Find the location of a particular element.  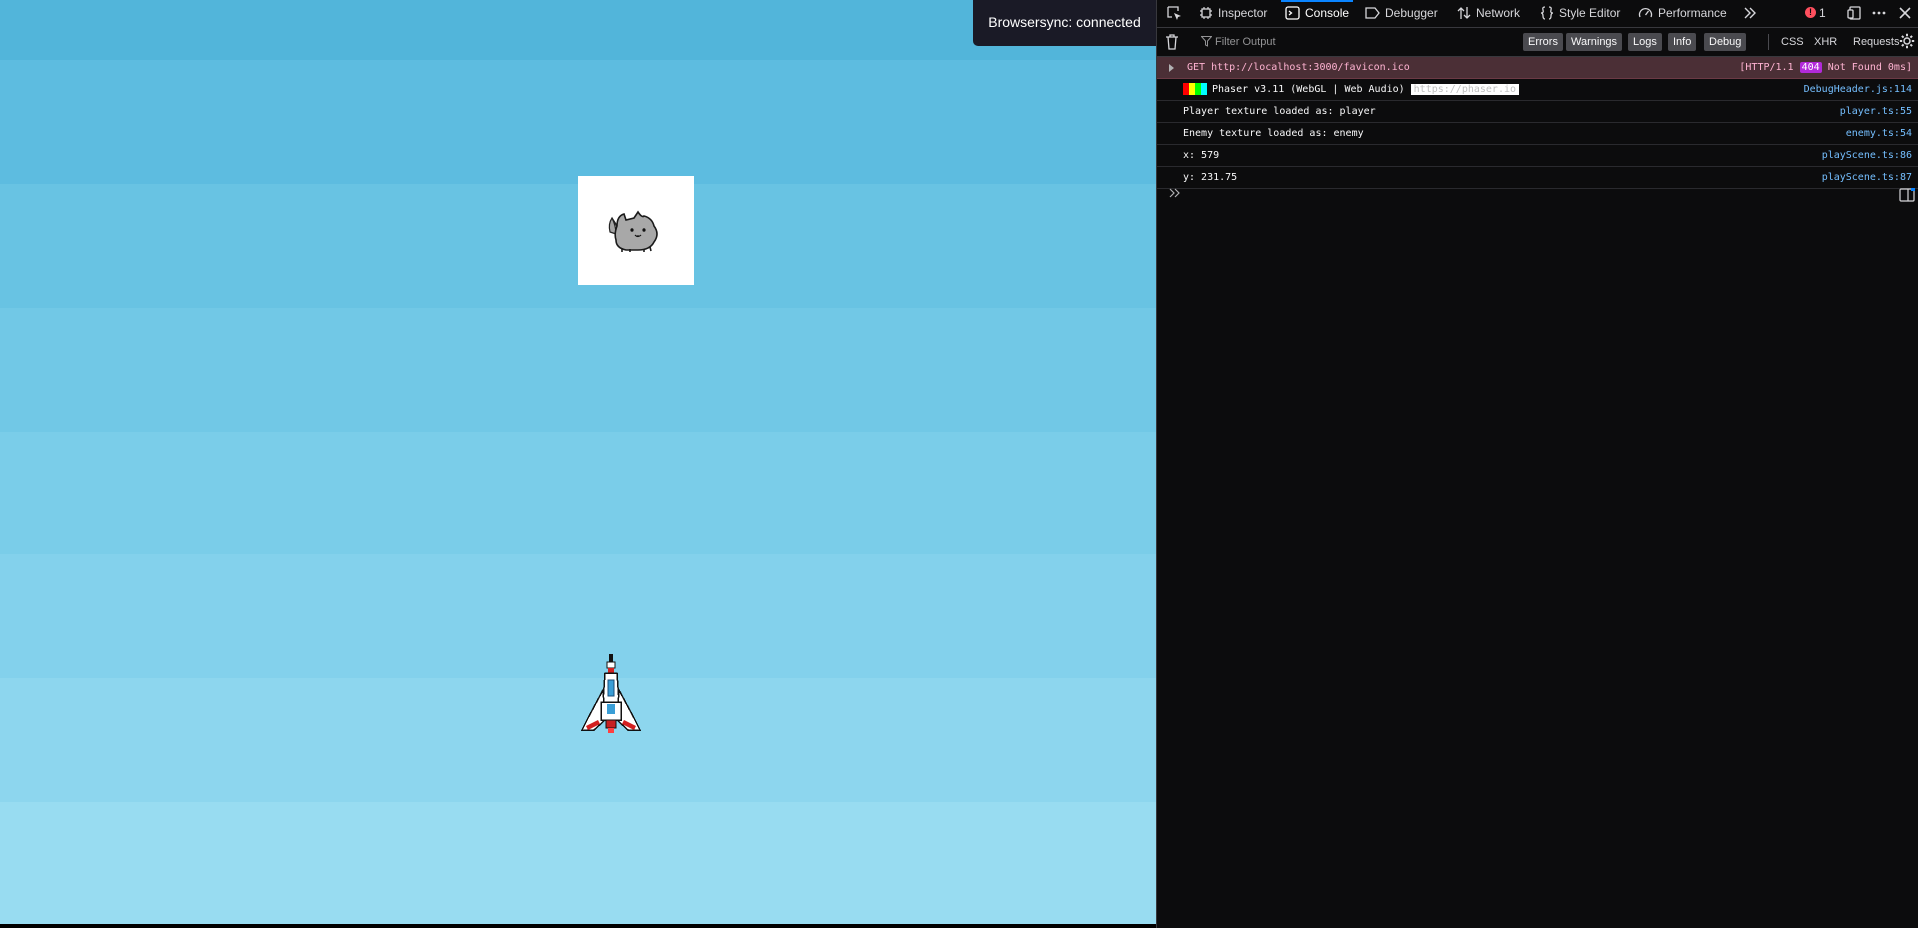

inspector-icon is located at coordinates (1206, 12).